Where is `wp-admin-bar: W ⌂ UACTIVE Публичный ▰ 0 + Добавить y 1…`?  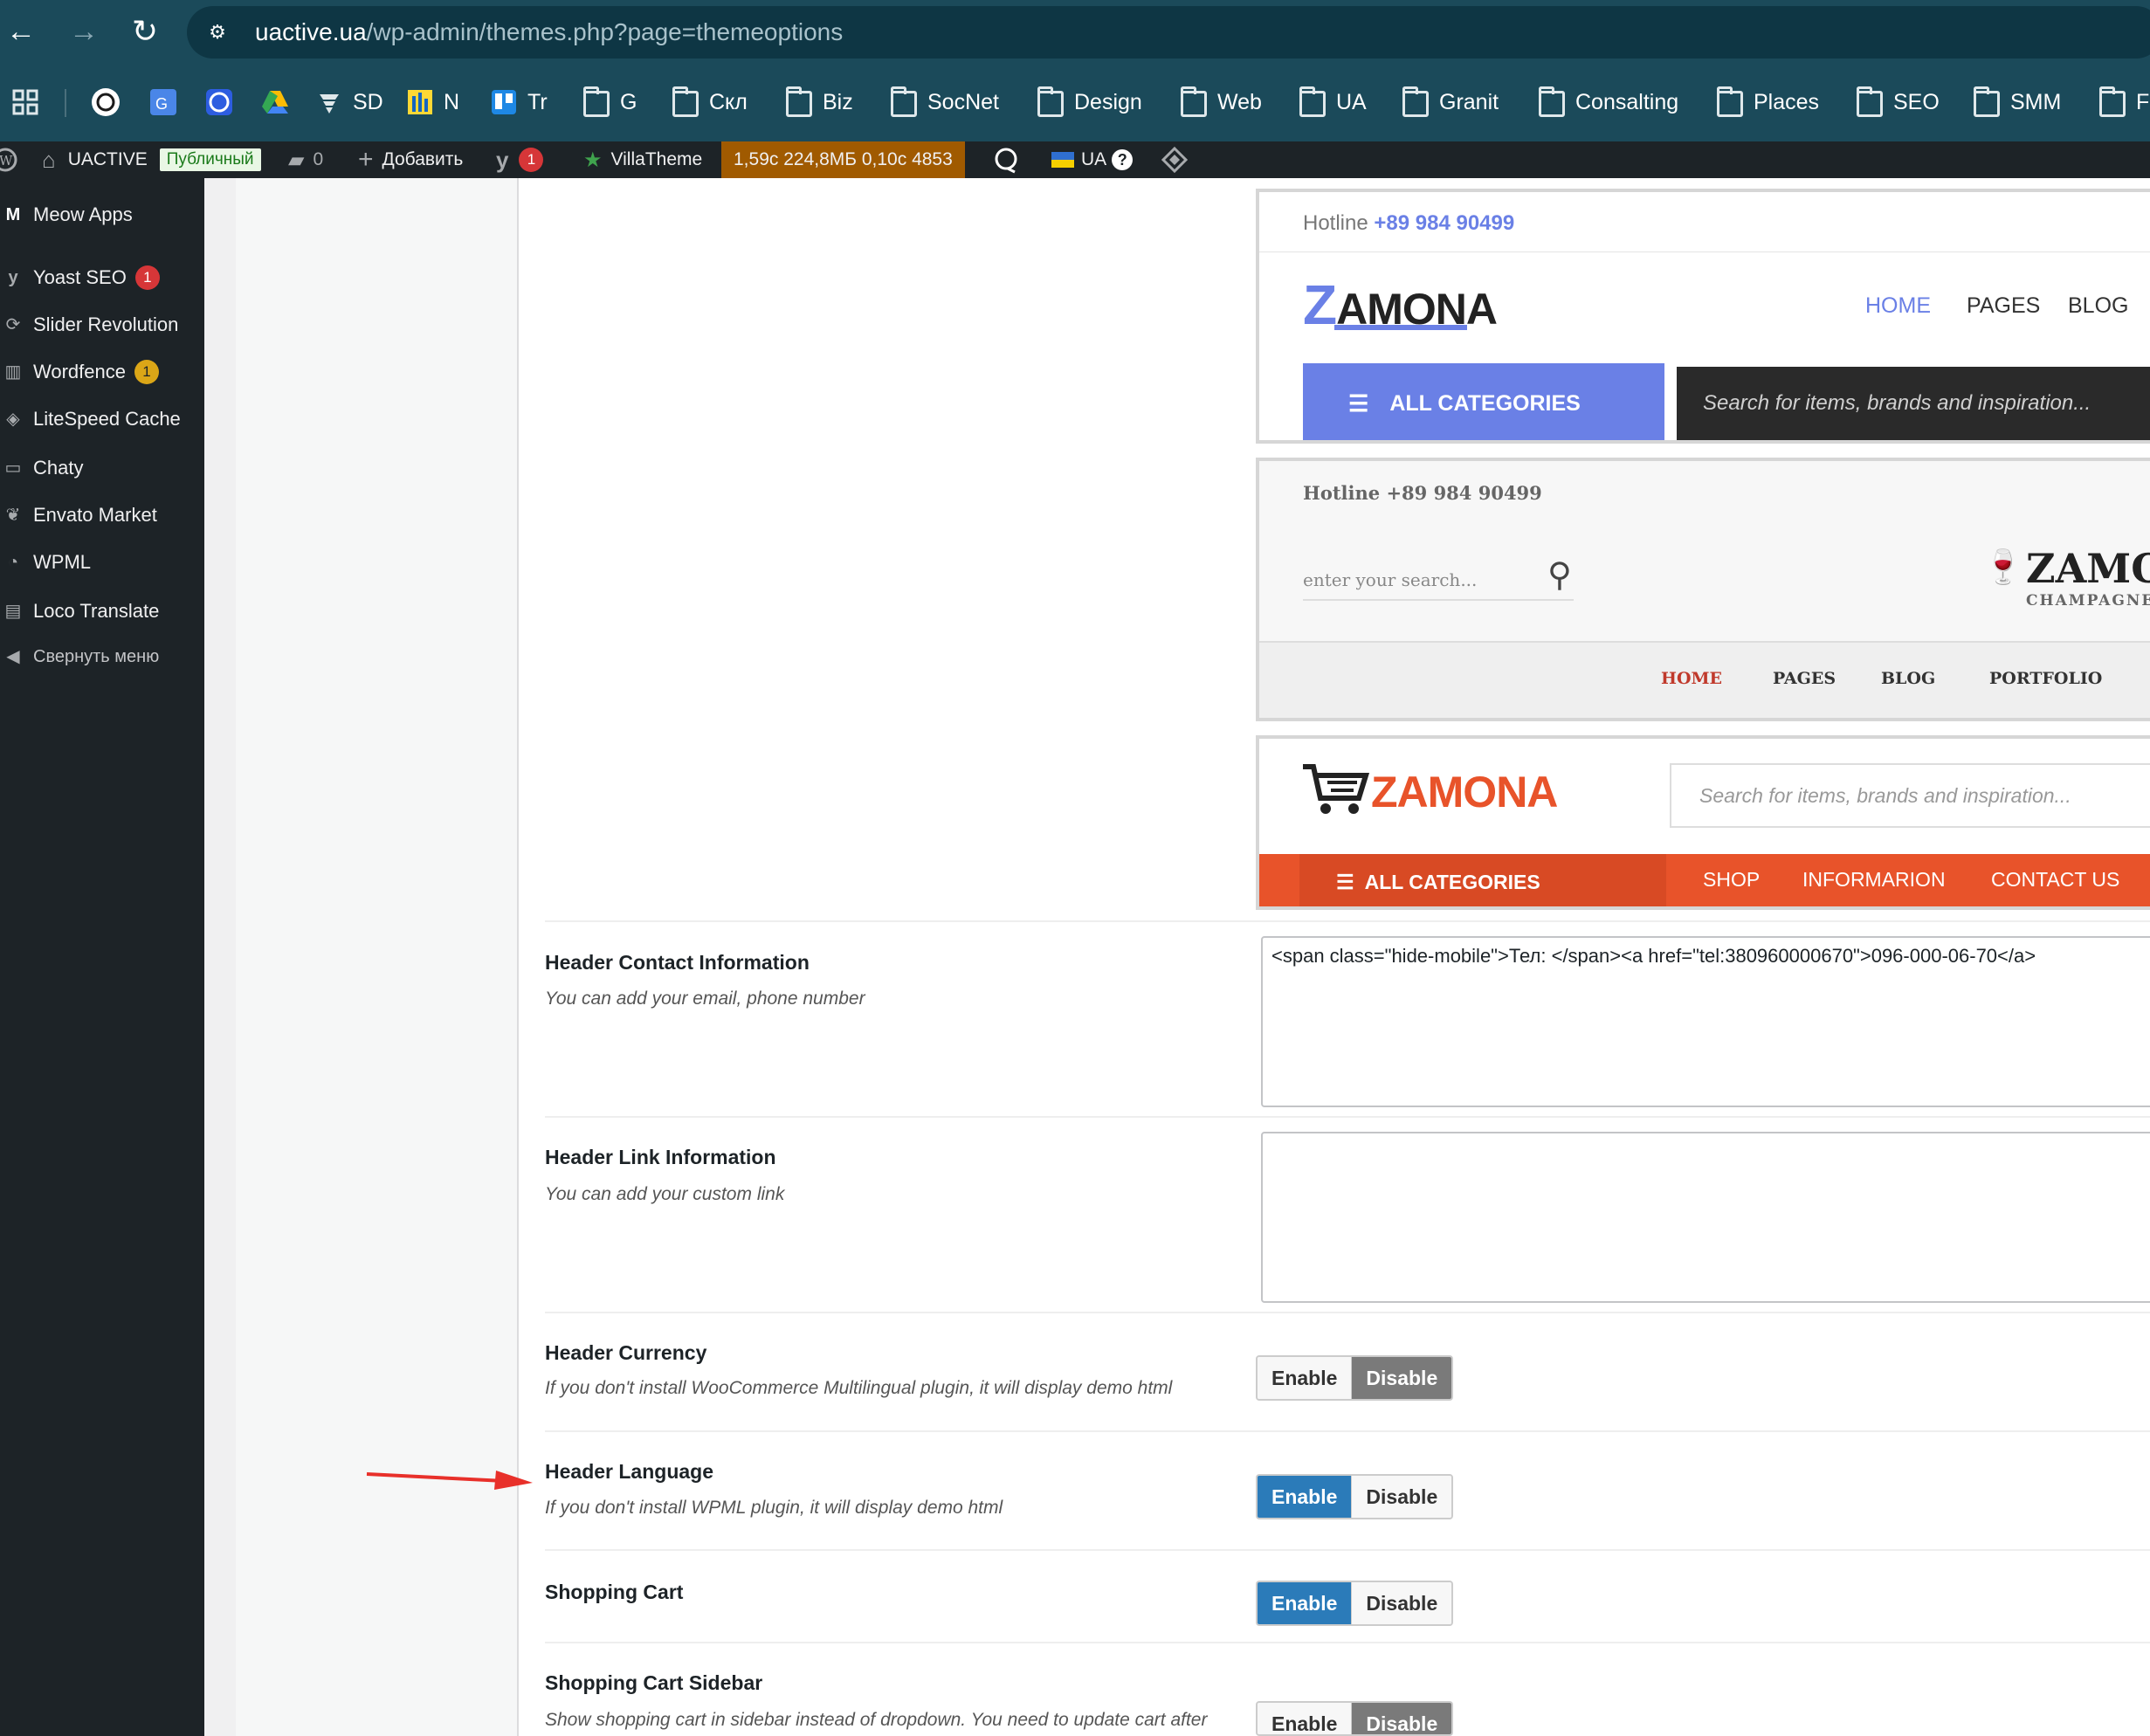 wp-admin-bar: W ⌂ UACTIVE Публичный ▰ 0 + Добавить y 1… is located at coordinates (1075, 159).